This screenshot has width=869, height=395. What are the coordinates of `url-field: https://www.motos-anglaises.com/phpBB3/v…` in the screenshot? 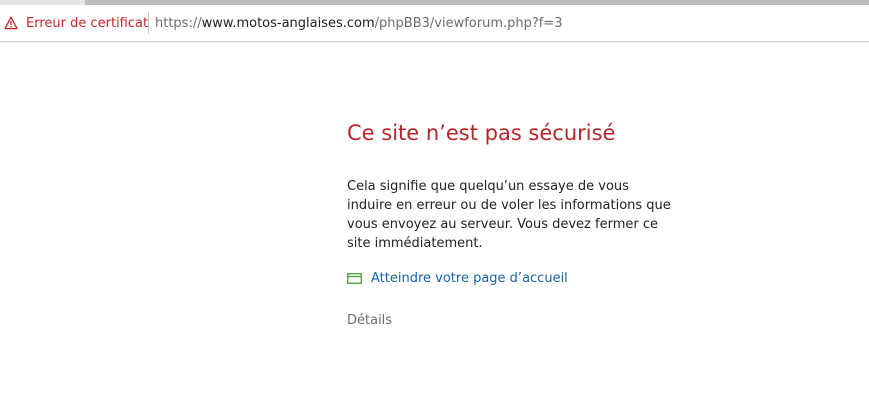 It's located at (359, 23).